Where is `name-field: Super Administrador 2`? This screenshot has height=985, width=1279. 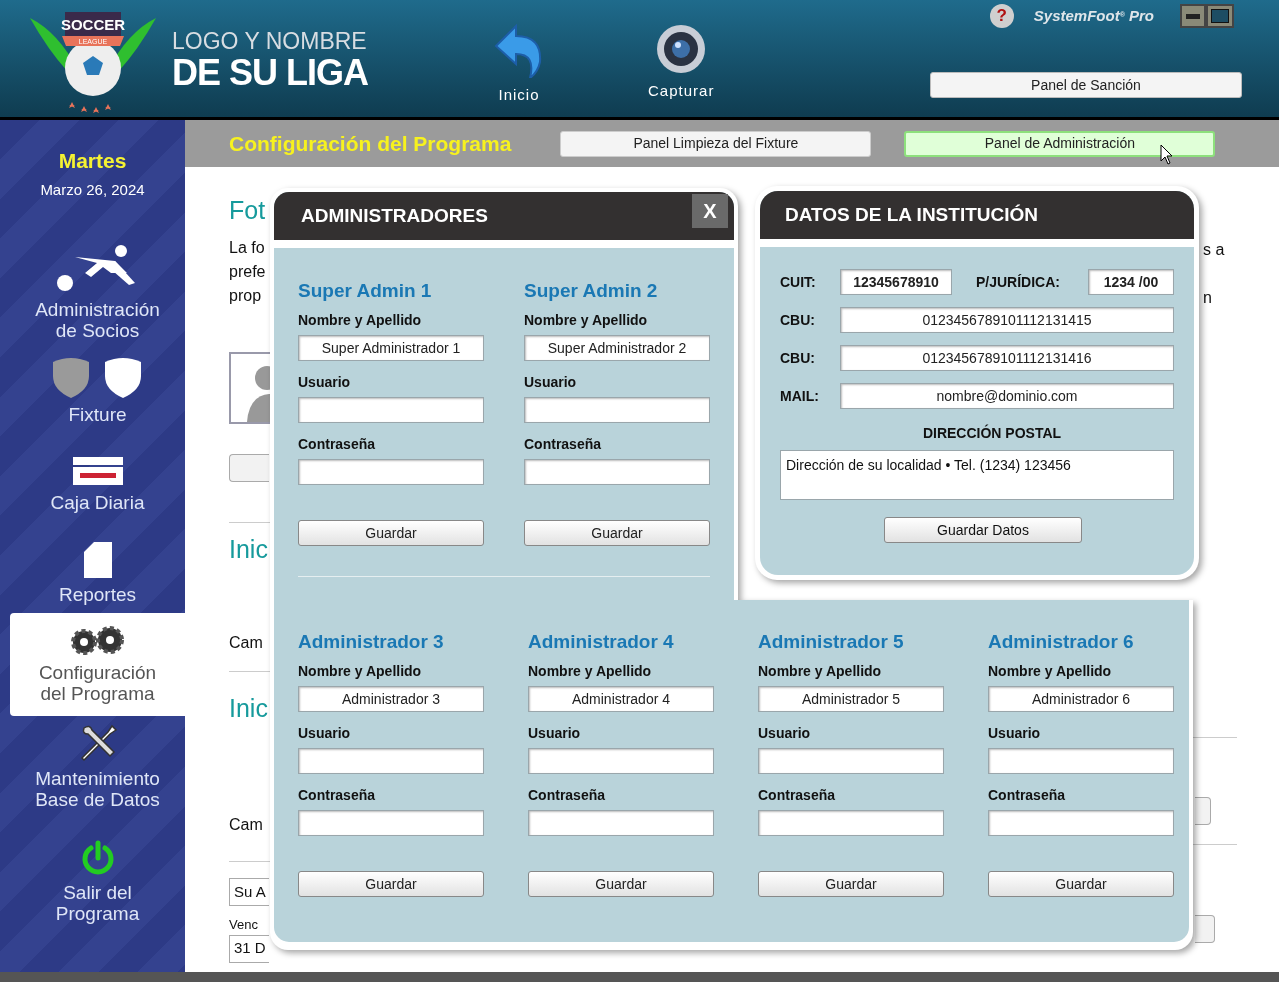 name-field: Super Administrador 2 is located at coordinates (617, 348).